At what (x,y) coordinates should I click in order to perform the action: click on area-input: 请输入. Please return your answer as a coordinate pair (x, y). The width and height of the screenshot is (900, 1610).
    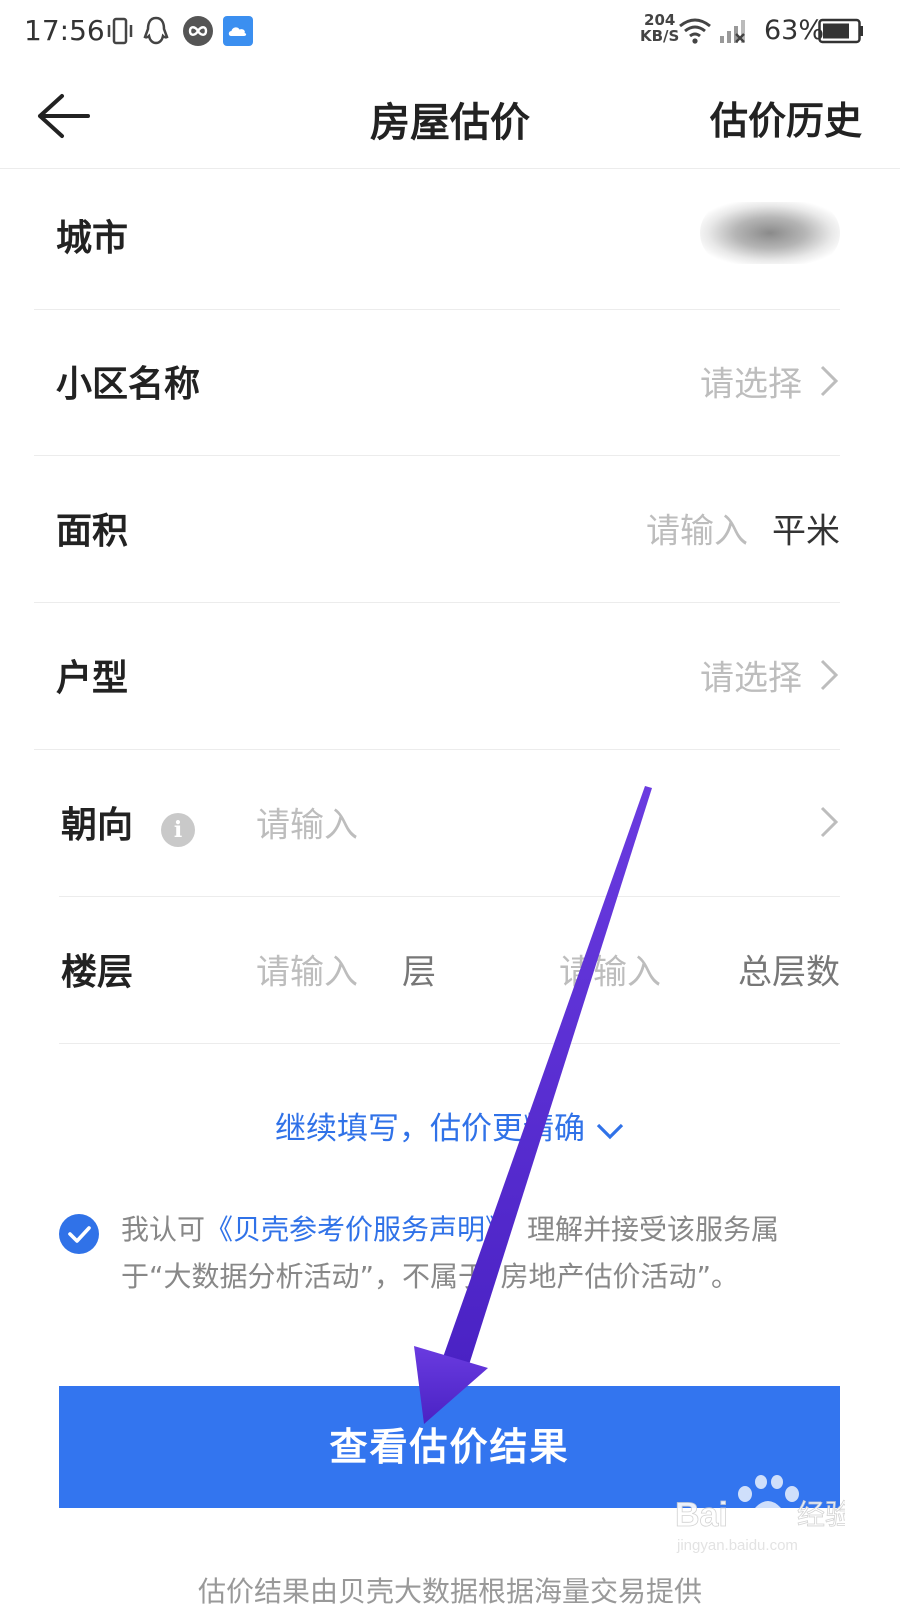
    Looking at the image, I should click on (697, 527).